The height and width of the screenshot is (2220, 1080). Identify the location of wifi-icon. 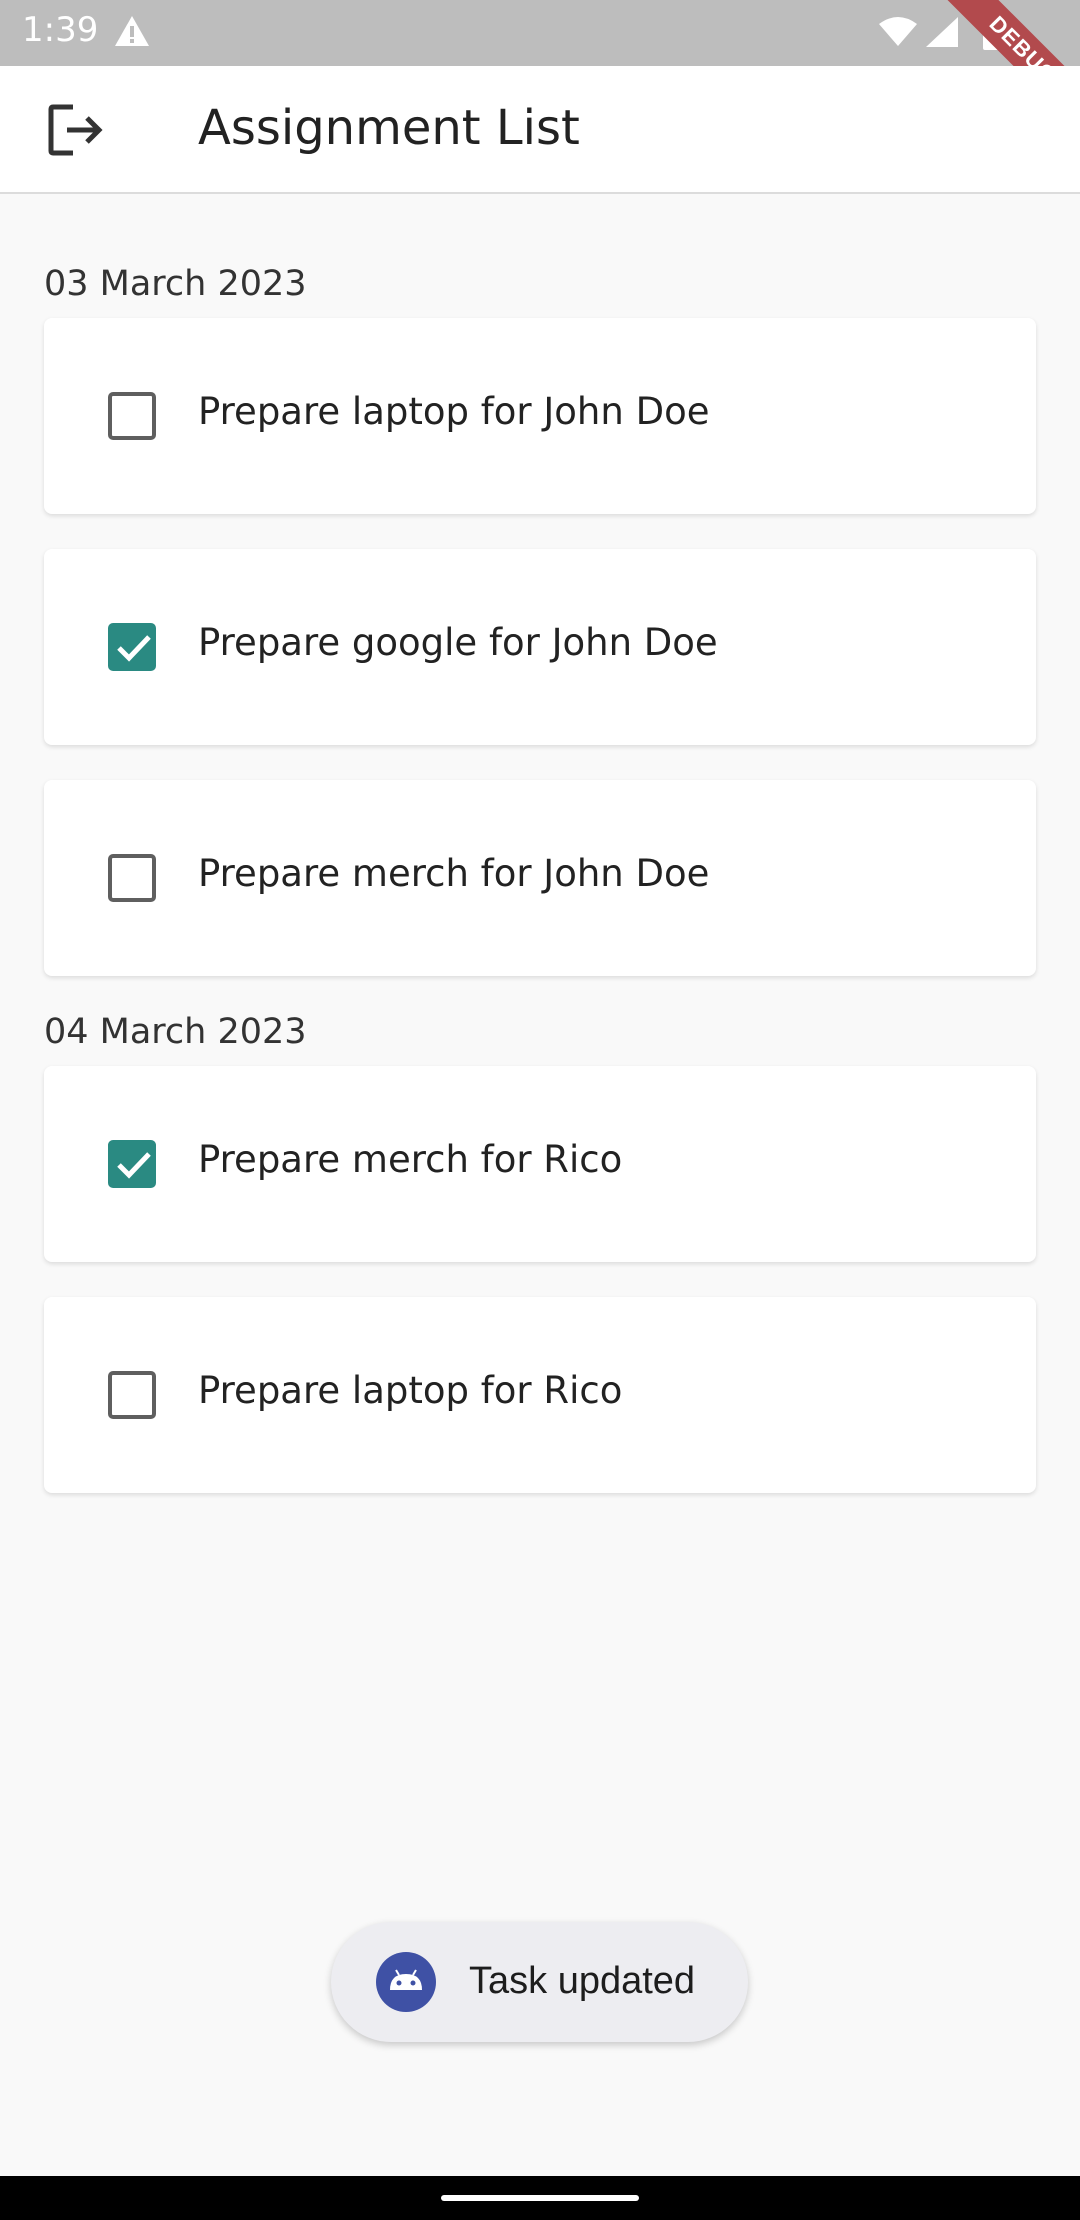
(898, 34).